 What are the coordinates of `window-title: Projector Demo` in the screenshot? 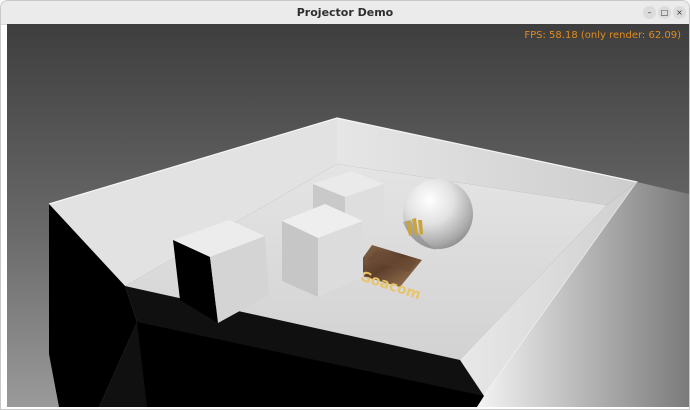 It's located at (345, 12).